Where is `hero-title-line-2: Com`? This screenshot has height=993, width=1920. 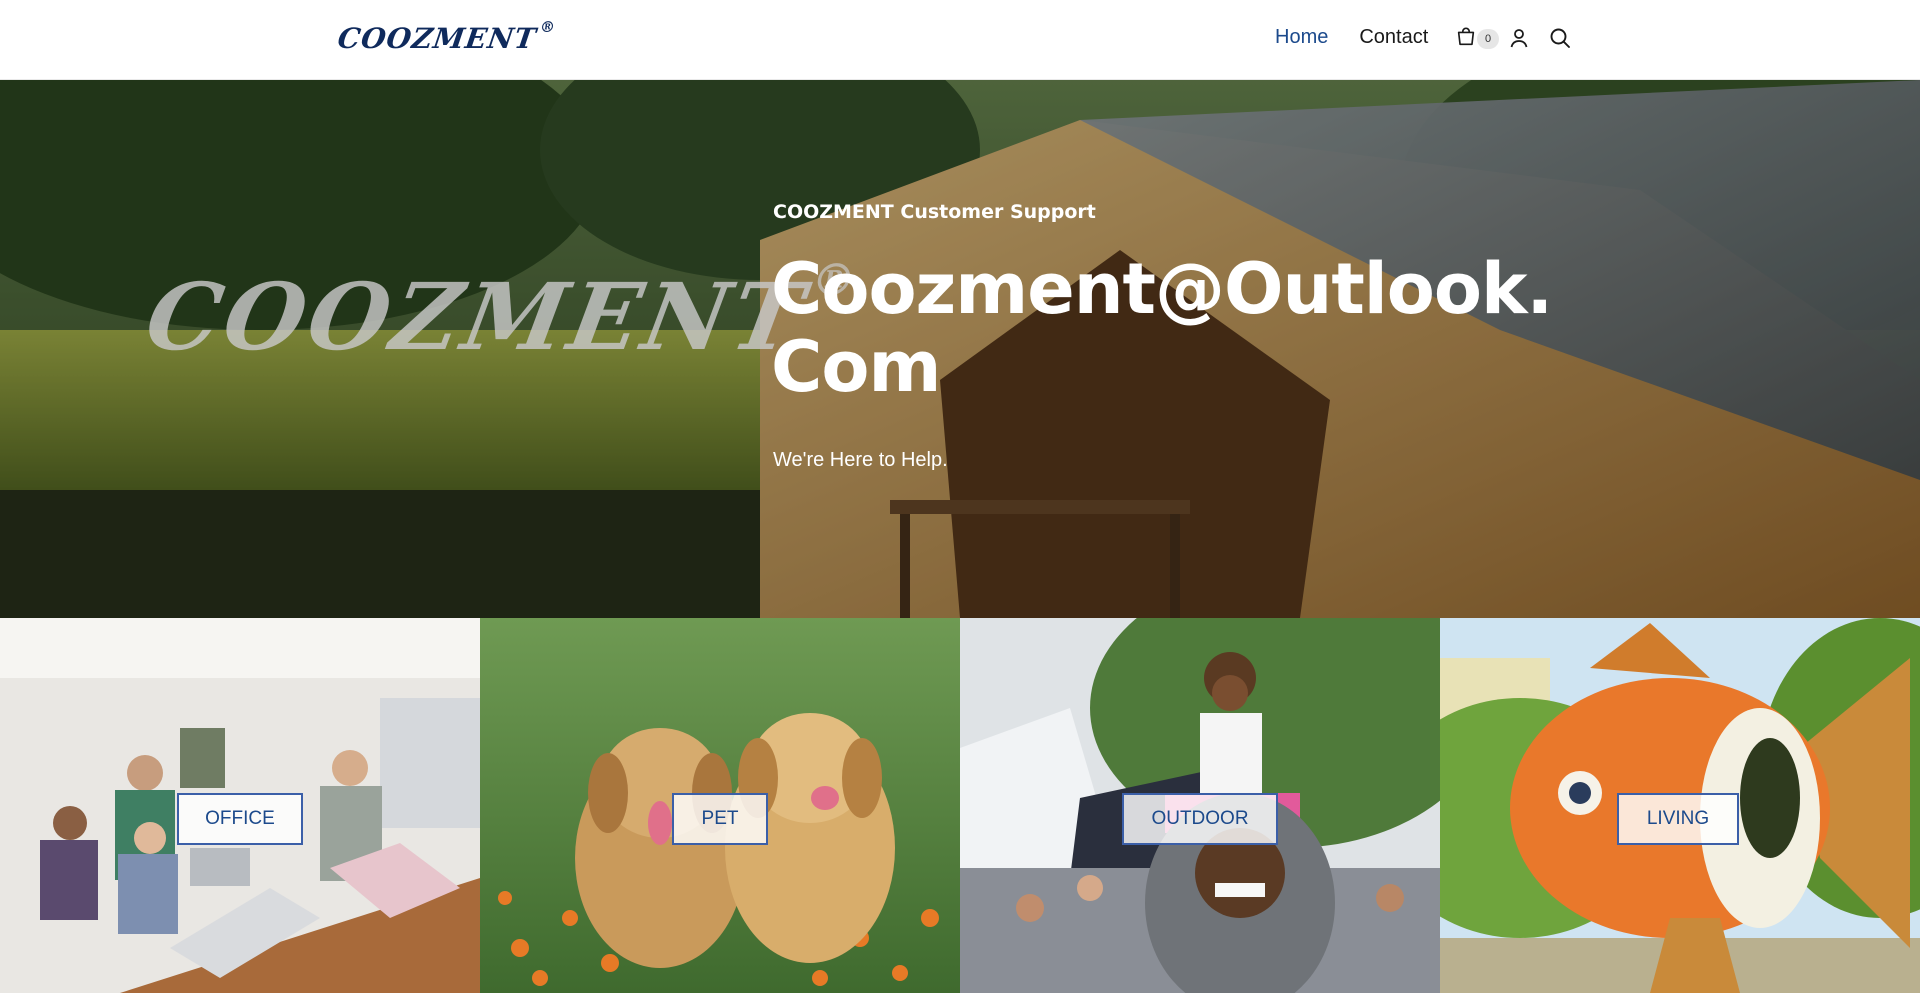
hero-title-line-2: Com is located at coordinates (856, 367).